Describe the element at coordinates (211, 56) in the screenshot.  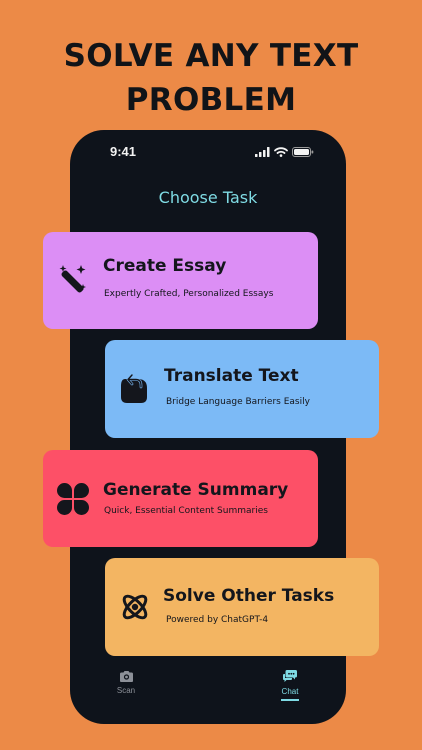
I see `headline-line-1: SOLVE ANY TEXT` at that location.